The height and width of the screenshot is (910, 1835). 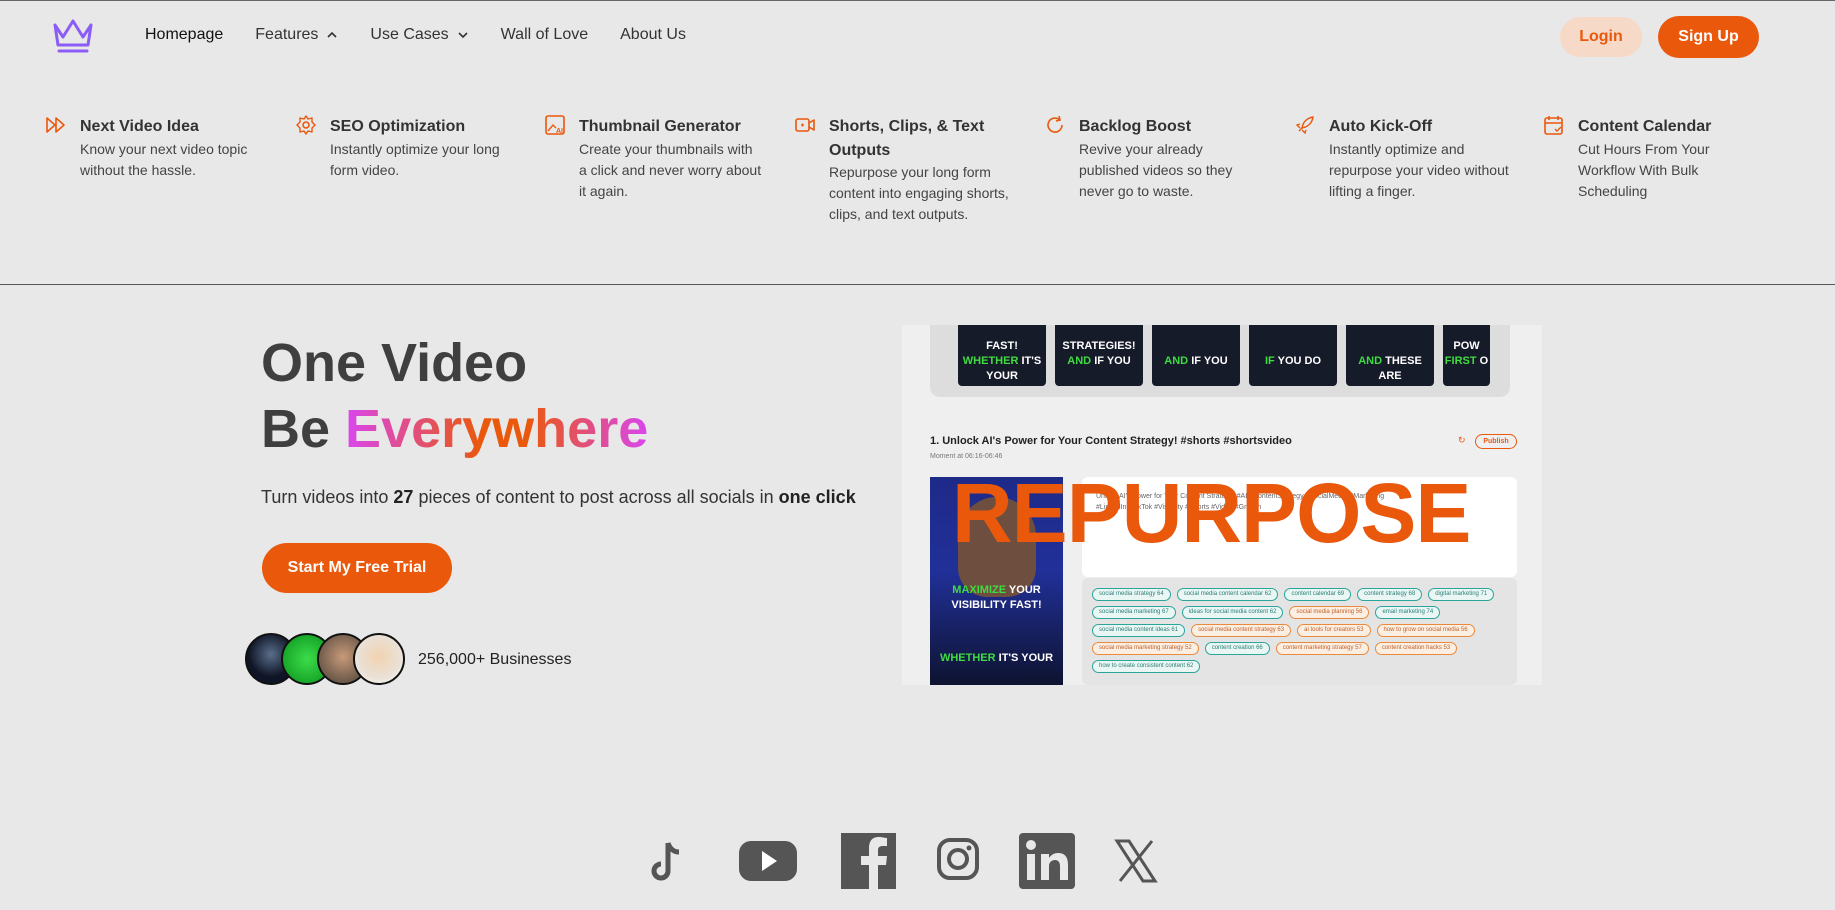 What do you see at coordinates (1425, 630) in the screenshot?
I see `keyword-tag: how to grow on social media 56` at bounding box center [1425, 630].